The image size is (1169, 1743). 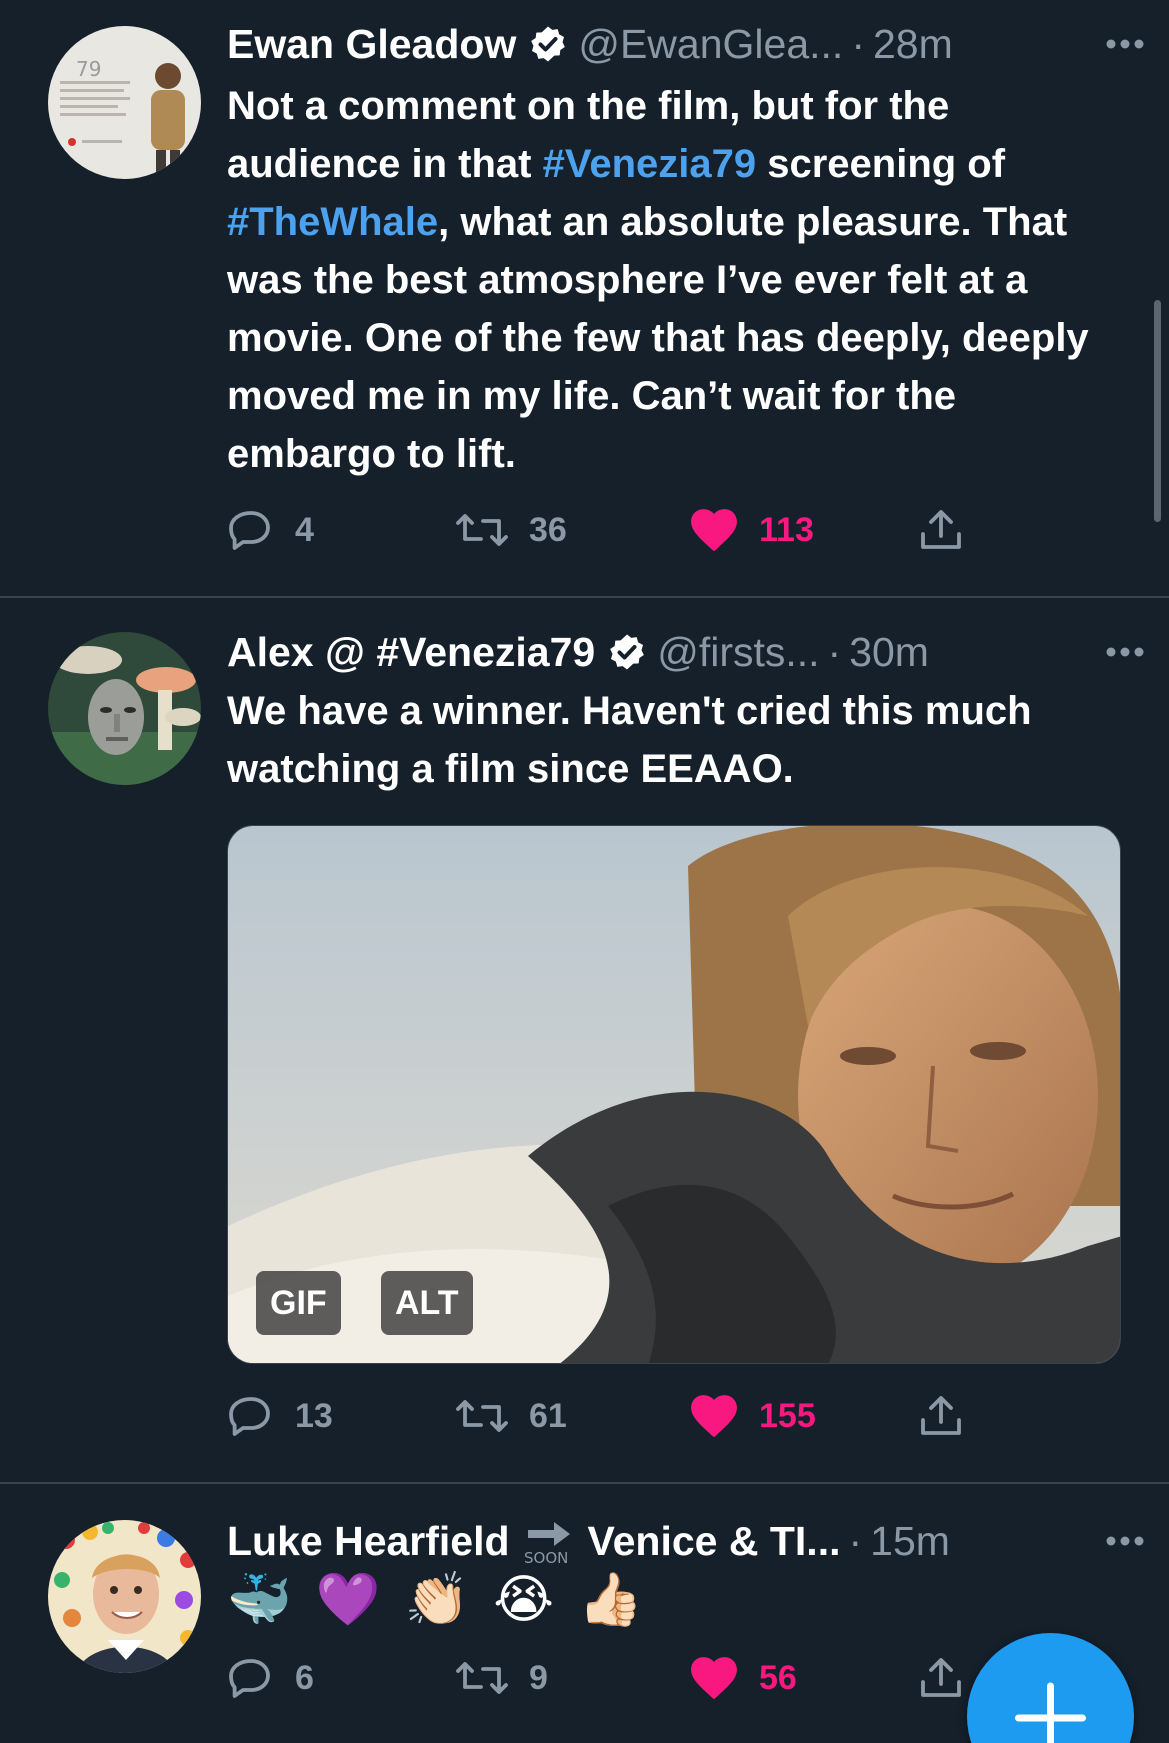 What do you see at coordinates (610, 1600) in the screenshot?
I see `thumbs-up-emoji: 👍🏻` at bounding box center [610, 1600].